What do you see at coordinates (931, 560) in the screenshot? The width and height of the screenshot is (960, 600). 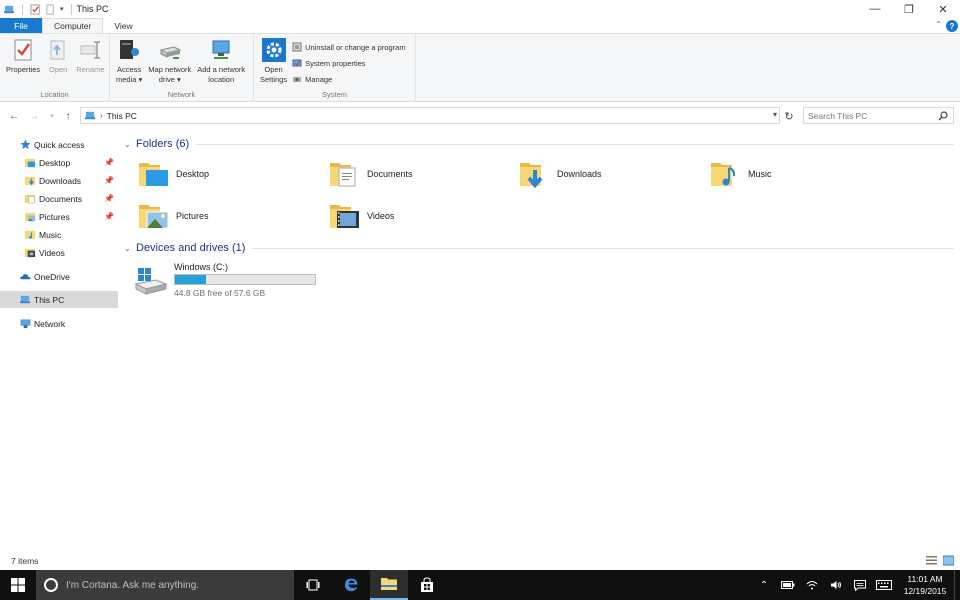 I see `details-view-icon` at bounding box center [931, 560].